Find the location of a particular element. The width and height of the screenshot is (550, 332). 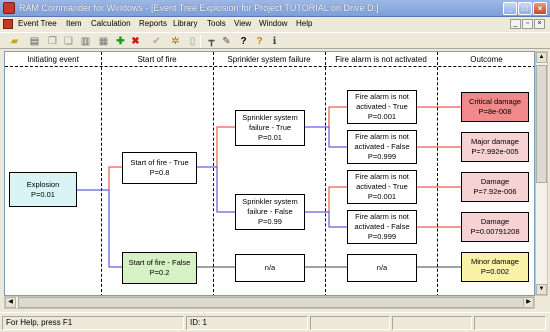

sprinkler-true-alarm-true-wire is located at coordinates (326, 117).